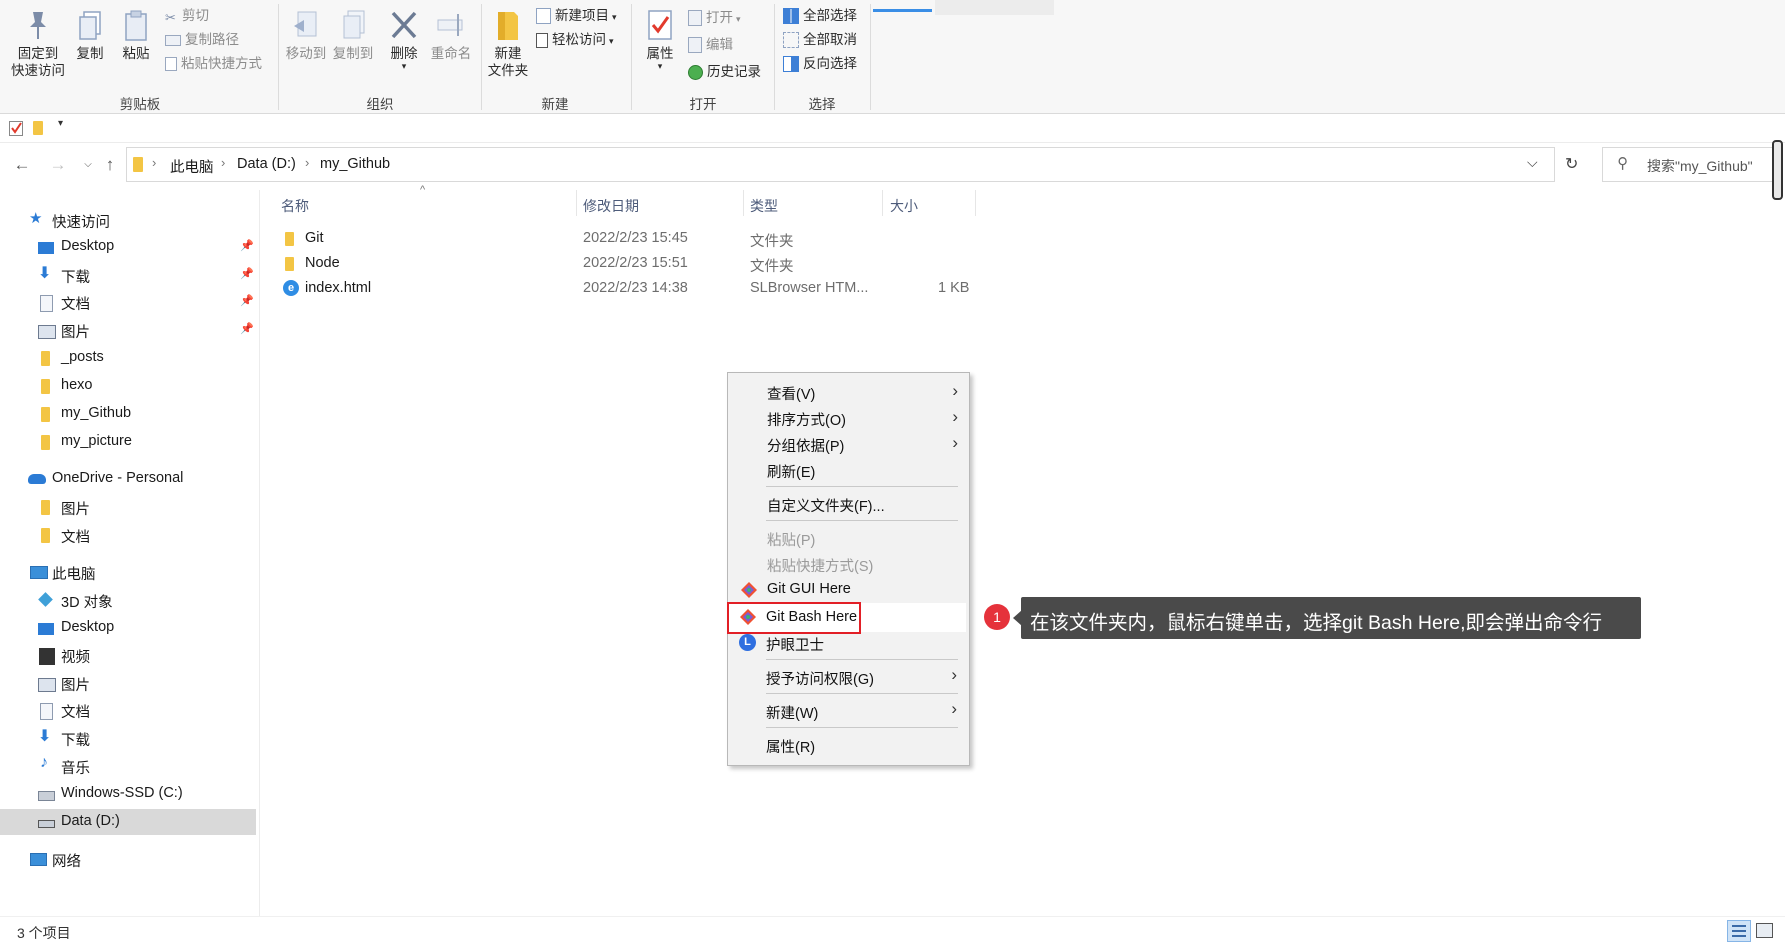 This screenshot has height=947, width=1785. I want to click on rename-button: 重命名, so click(451, 35).